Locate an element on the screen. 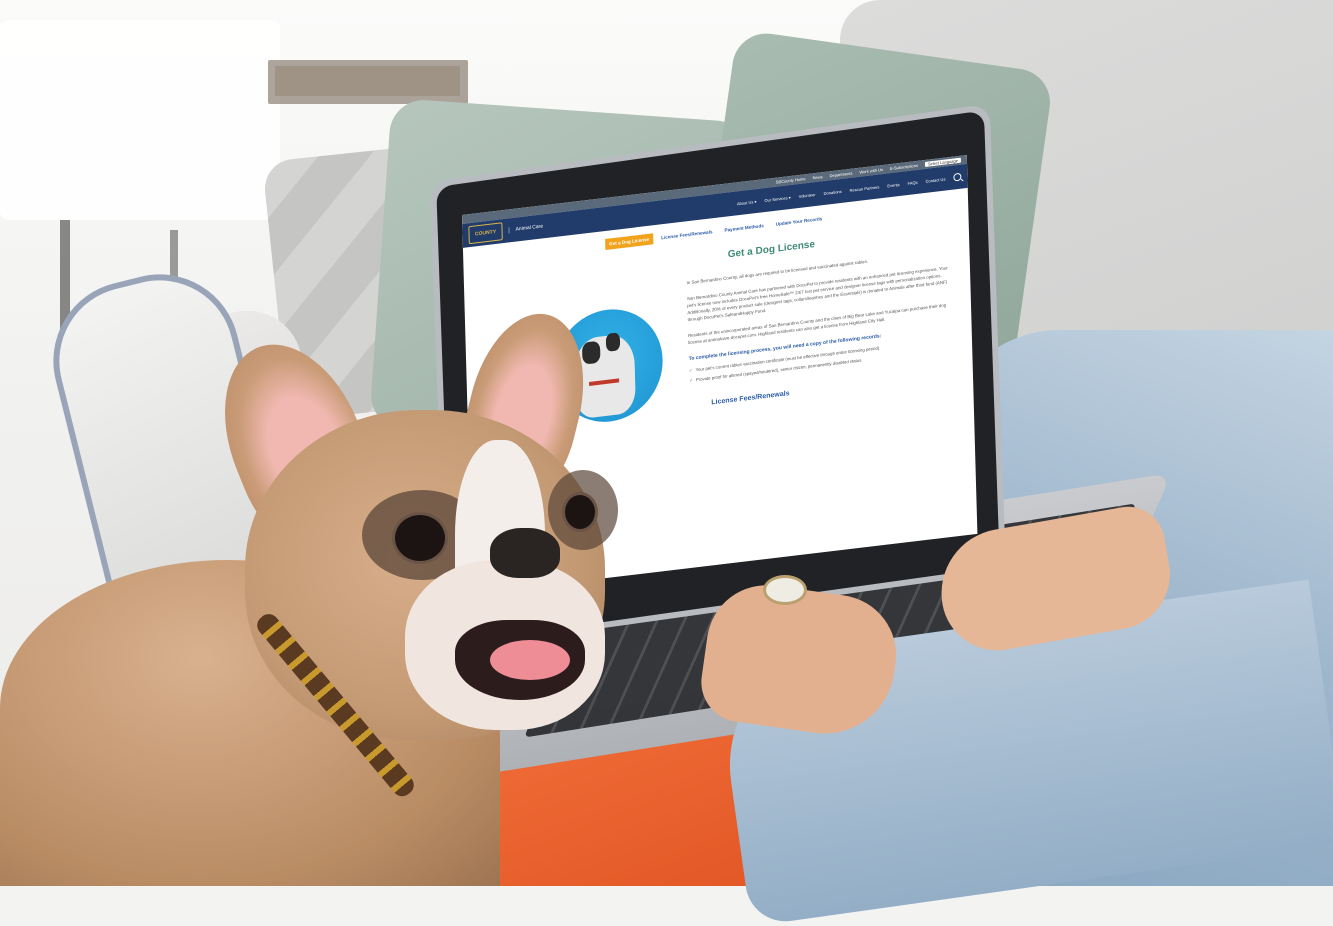 The width and height of the screenshot is (1333, 926). nav-item-services: Our Services ▾ is located at coordinates (777, 198).